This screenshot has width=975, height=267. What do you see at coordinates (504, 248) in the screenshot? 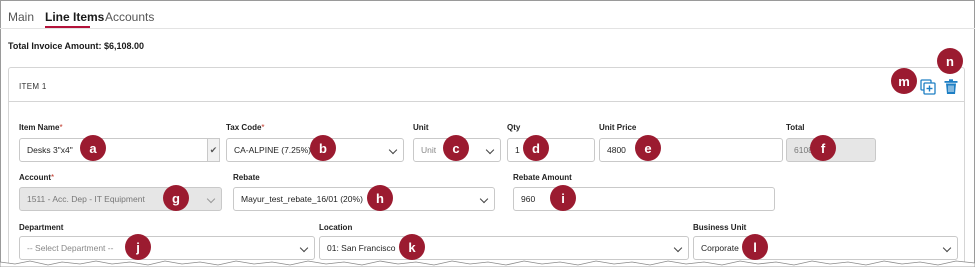
I see `location-select: 01: San Francisco` at bounding box center [504, 248].